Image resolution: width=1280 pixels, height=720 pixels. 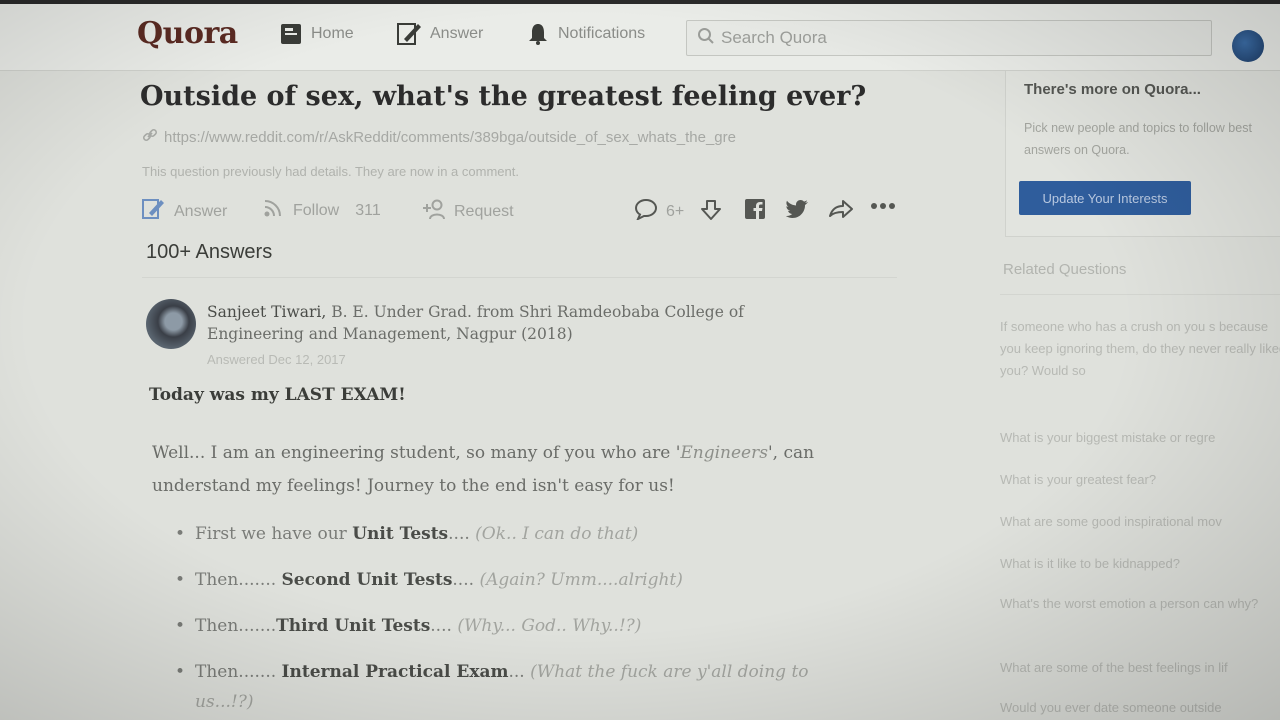 I want to click on ellipsis-icon, so click(x=883, y=207).